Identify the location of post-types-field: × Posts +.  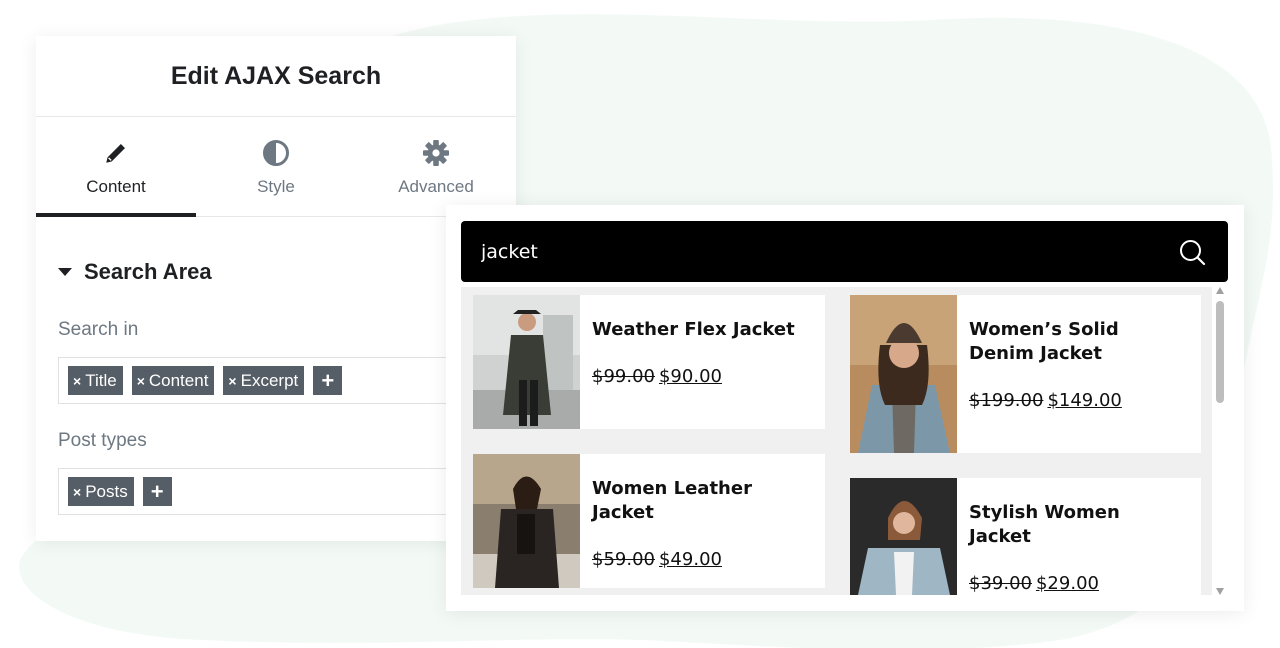
(268, 491).